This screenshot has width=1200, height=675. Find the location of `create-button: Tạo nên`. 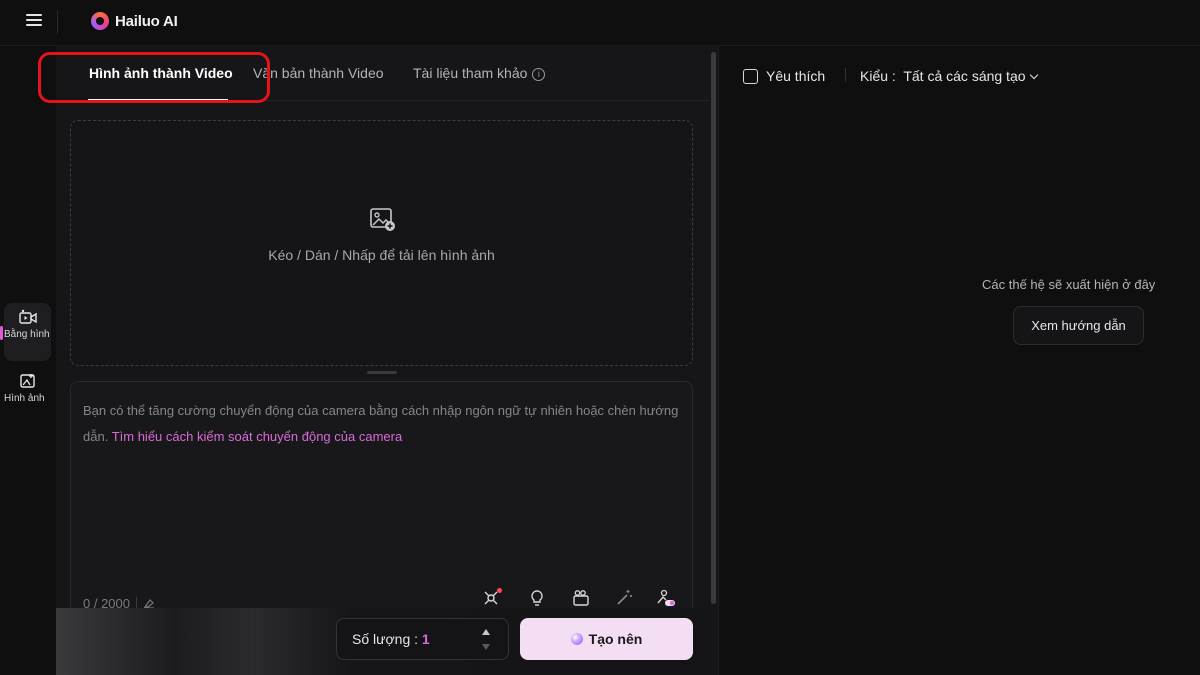

create-button: Tạo nên is located at coordinates (606, 639).